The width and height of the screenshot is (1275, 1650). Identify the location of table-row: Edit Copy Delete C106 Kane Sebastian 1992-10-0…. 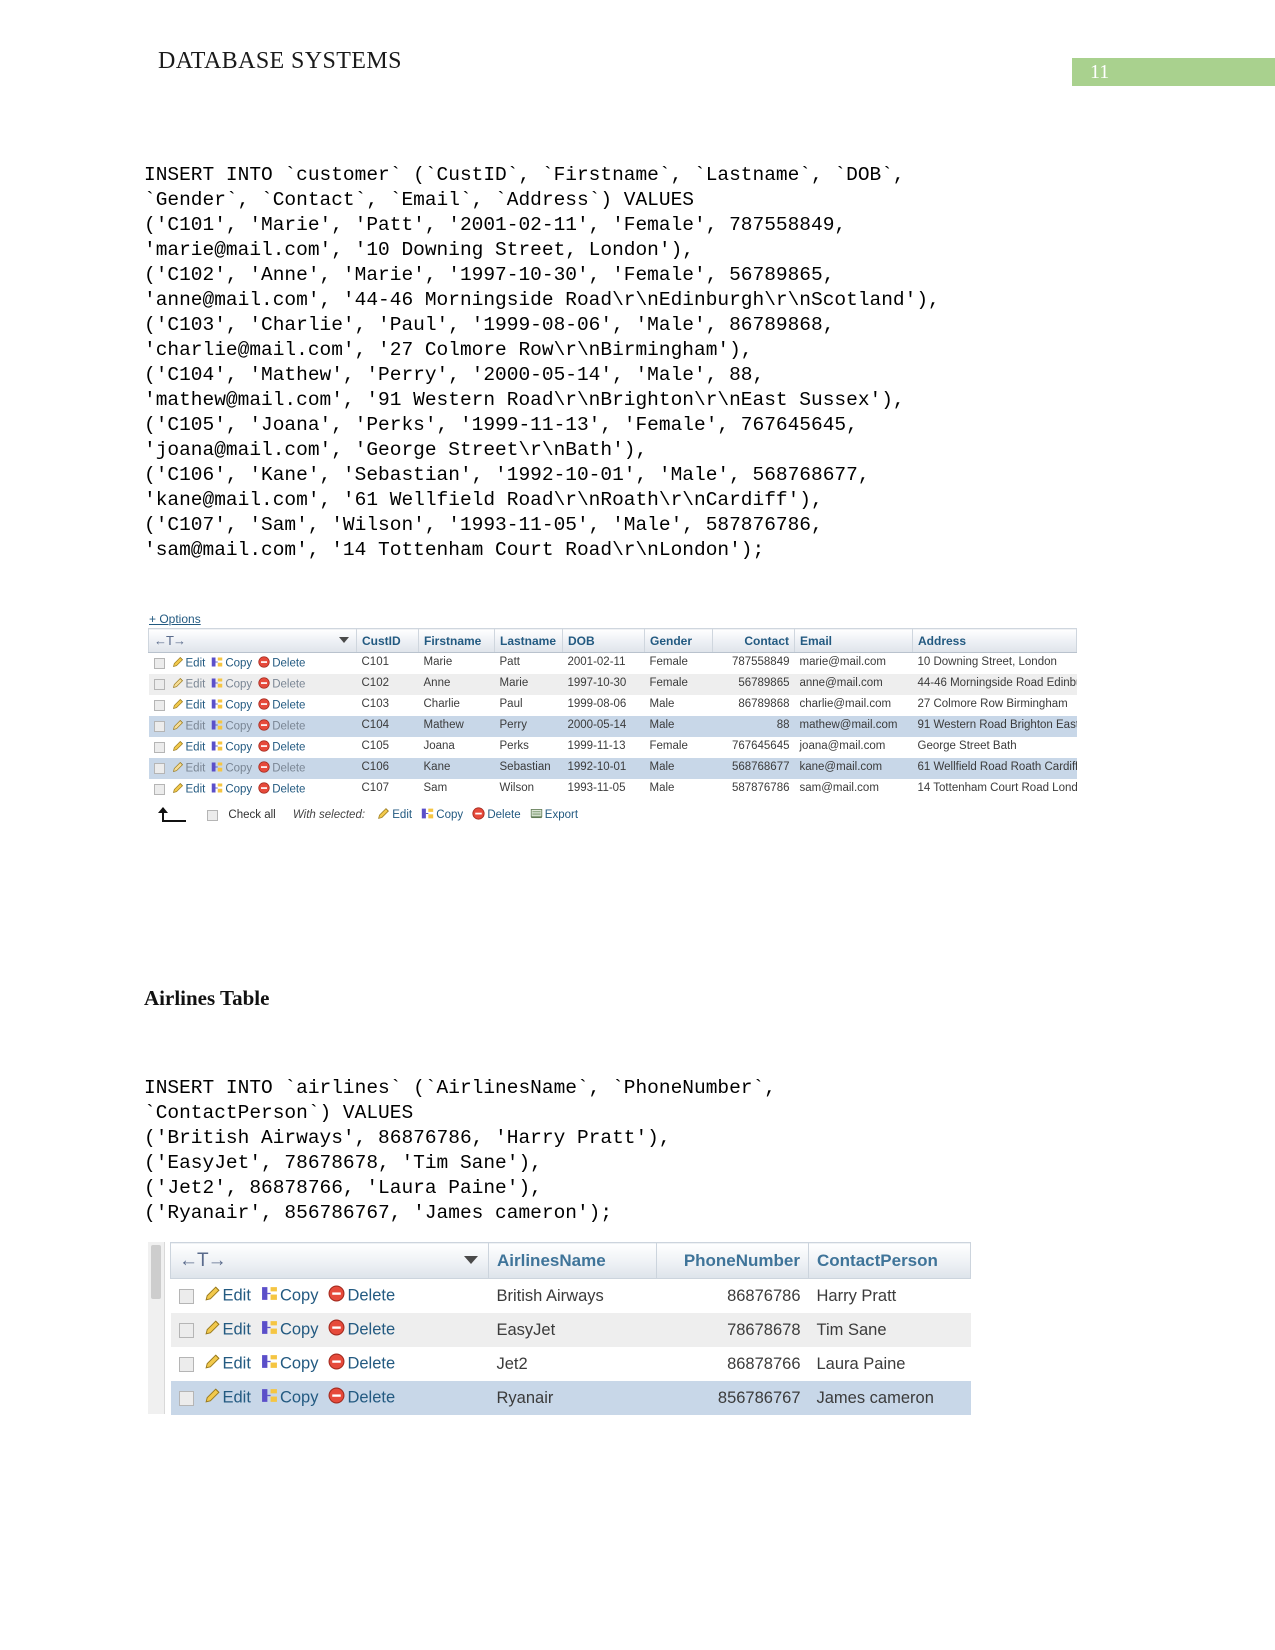
(612, 768).